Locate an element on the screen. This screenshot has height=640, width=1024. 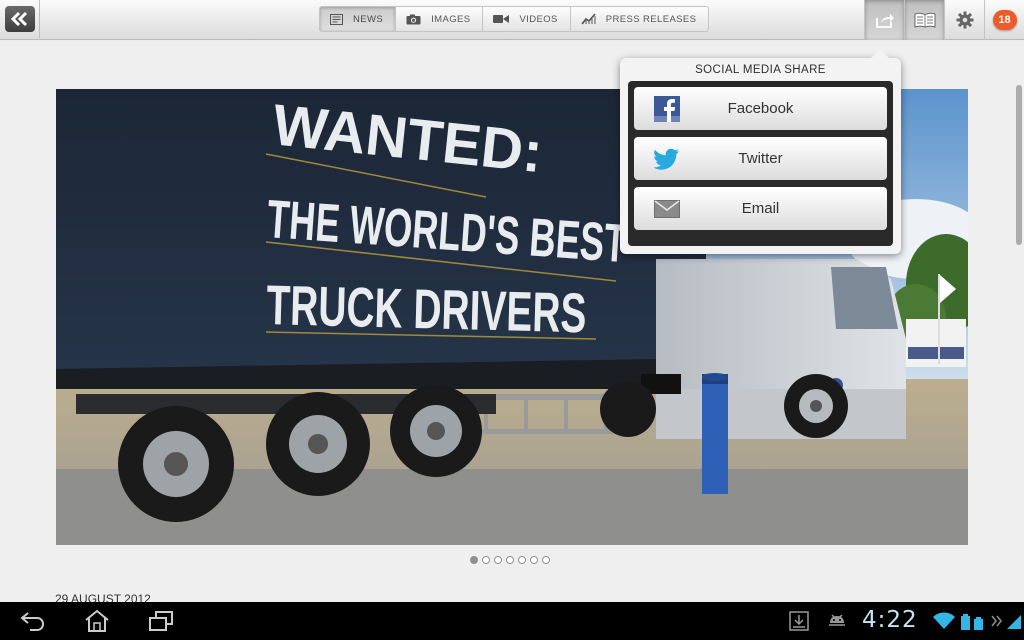
battery-status is located at coordinates (974, 621).